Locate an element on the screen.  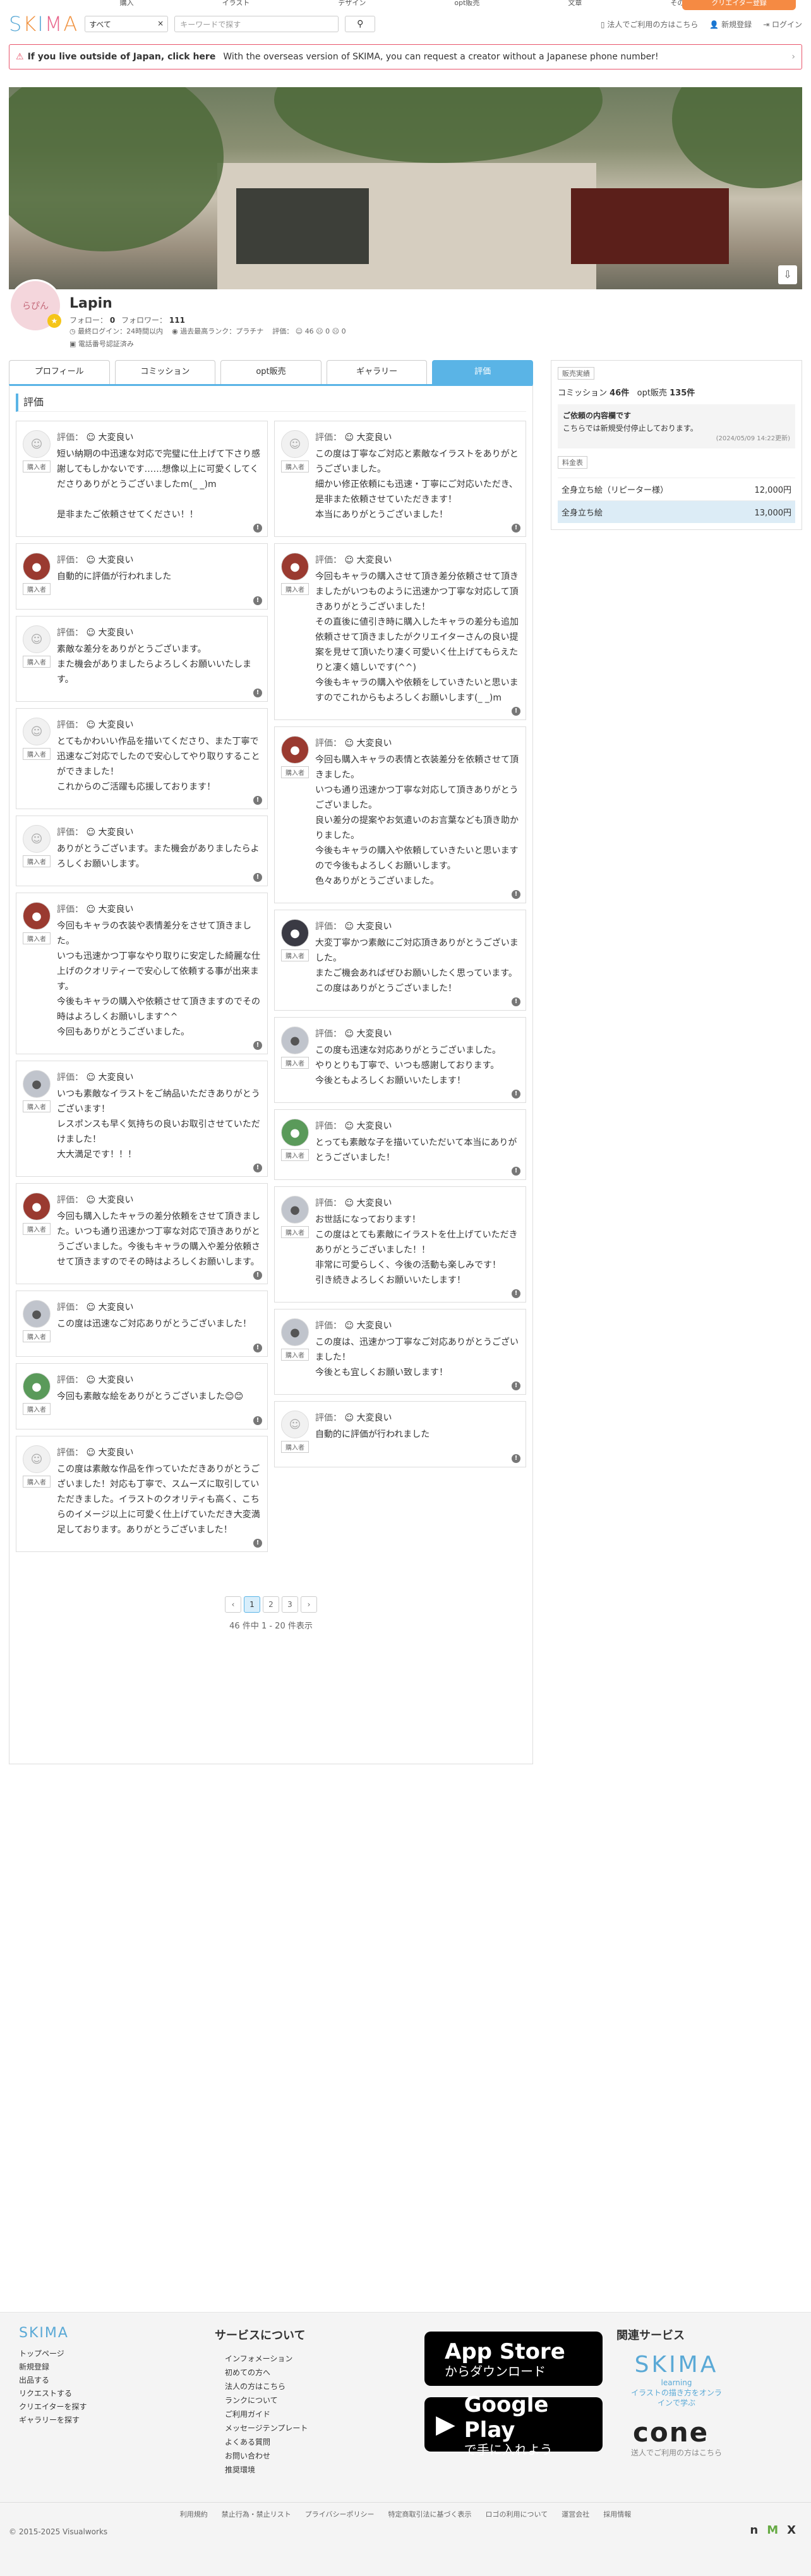
nav-text: 文章 is located at coordinates (575, 5).